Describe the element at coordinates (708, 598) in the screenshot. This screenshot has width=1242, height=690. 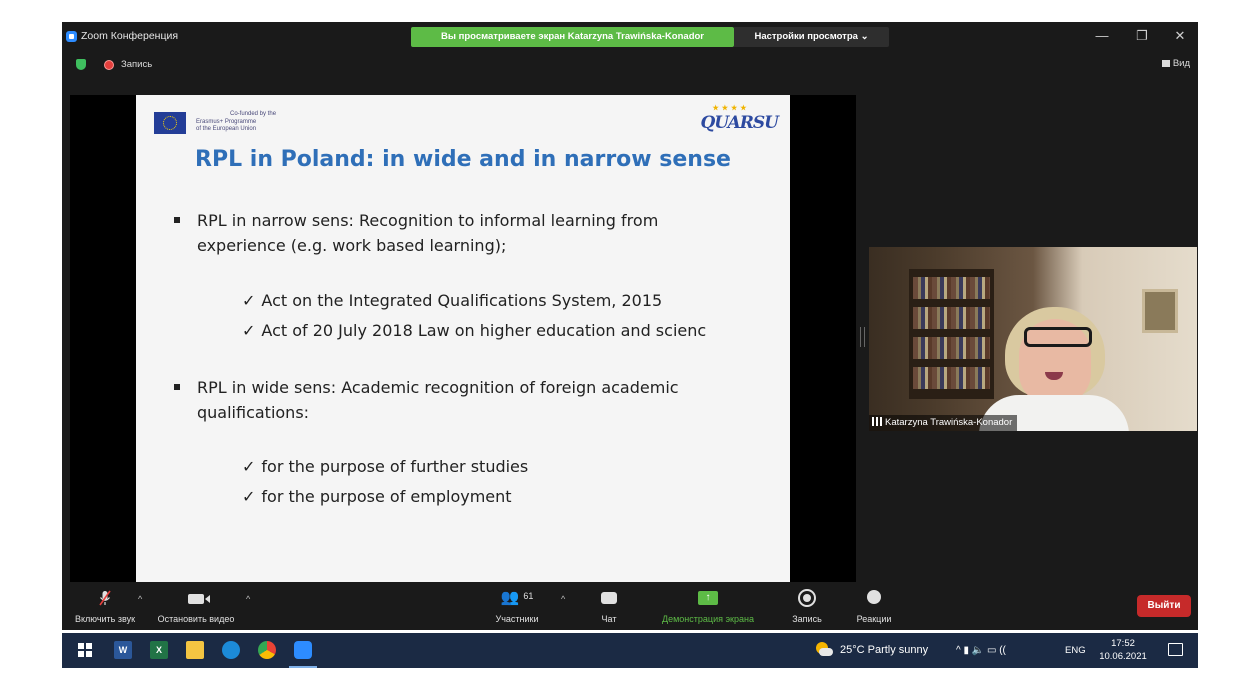
I see `share-screen-icon: ↑` at that location.